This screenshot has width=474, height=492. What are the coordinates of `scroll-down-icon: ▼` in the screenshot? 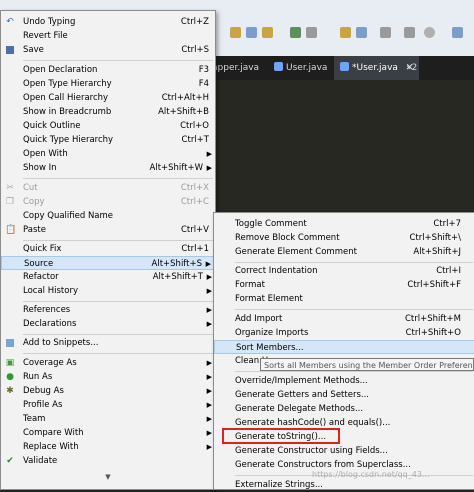 It's located at (108, 477).